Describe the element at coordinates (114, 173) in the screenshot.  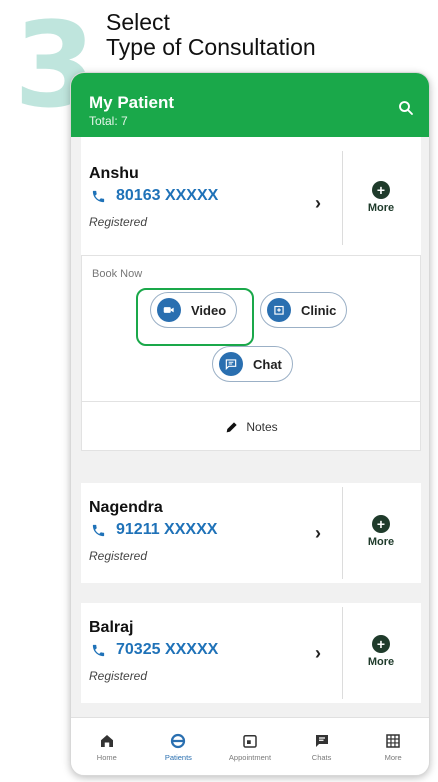
I see `patient-name: Anshu` at that location.